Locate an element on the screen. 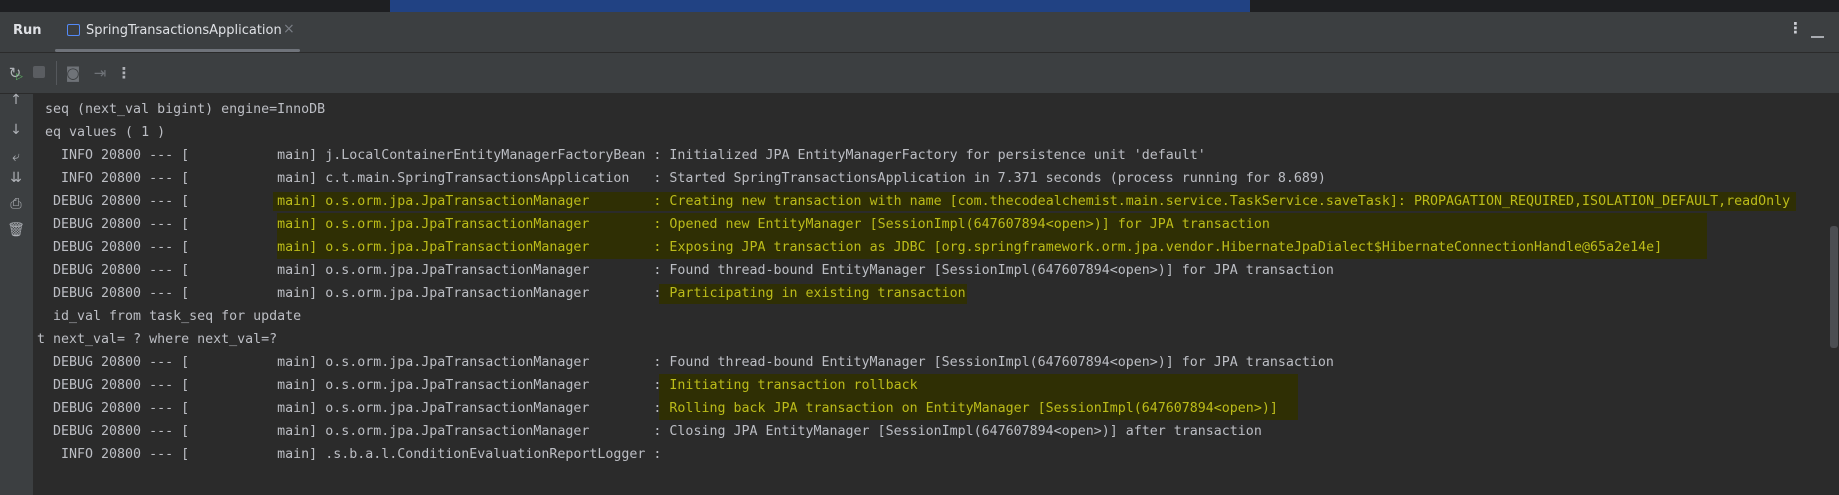 The width and height of the screenshot is (1839, 495). console-icon is located at coordinates (73, 30).